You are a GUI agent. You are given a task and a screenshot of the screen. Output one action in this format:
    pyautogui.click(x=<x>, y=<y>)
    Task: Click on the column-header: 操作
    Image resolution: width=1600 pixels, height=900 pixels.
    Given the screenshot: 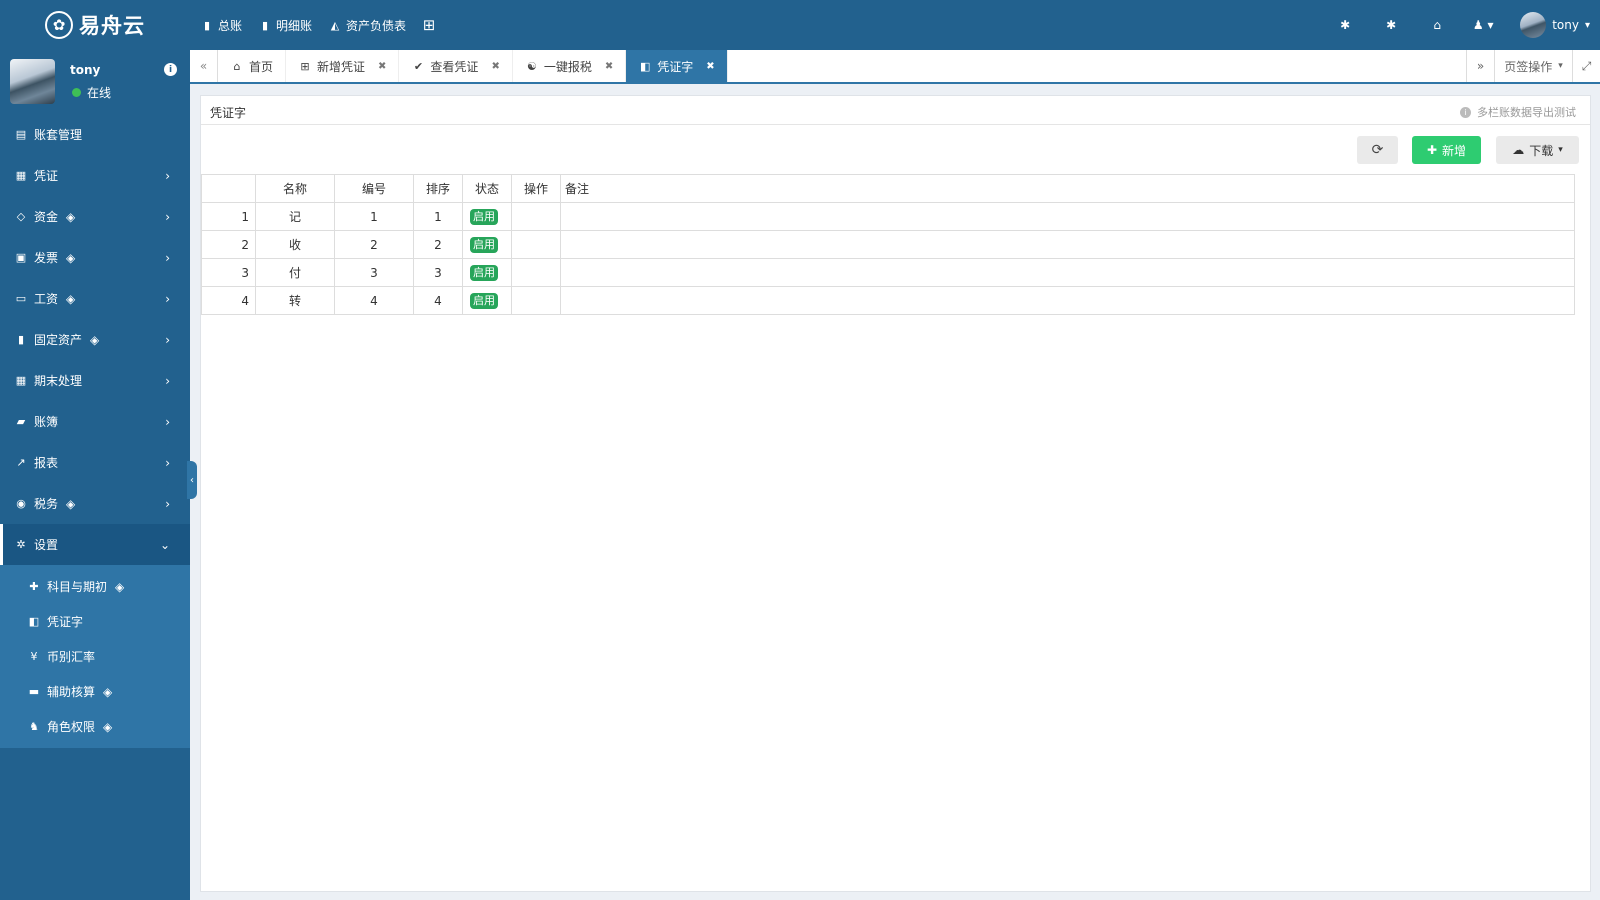 What is the action you would take?
    pyautogui.click(x=536, y=188)
    